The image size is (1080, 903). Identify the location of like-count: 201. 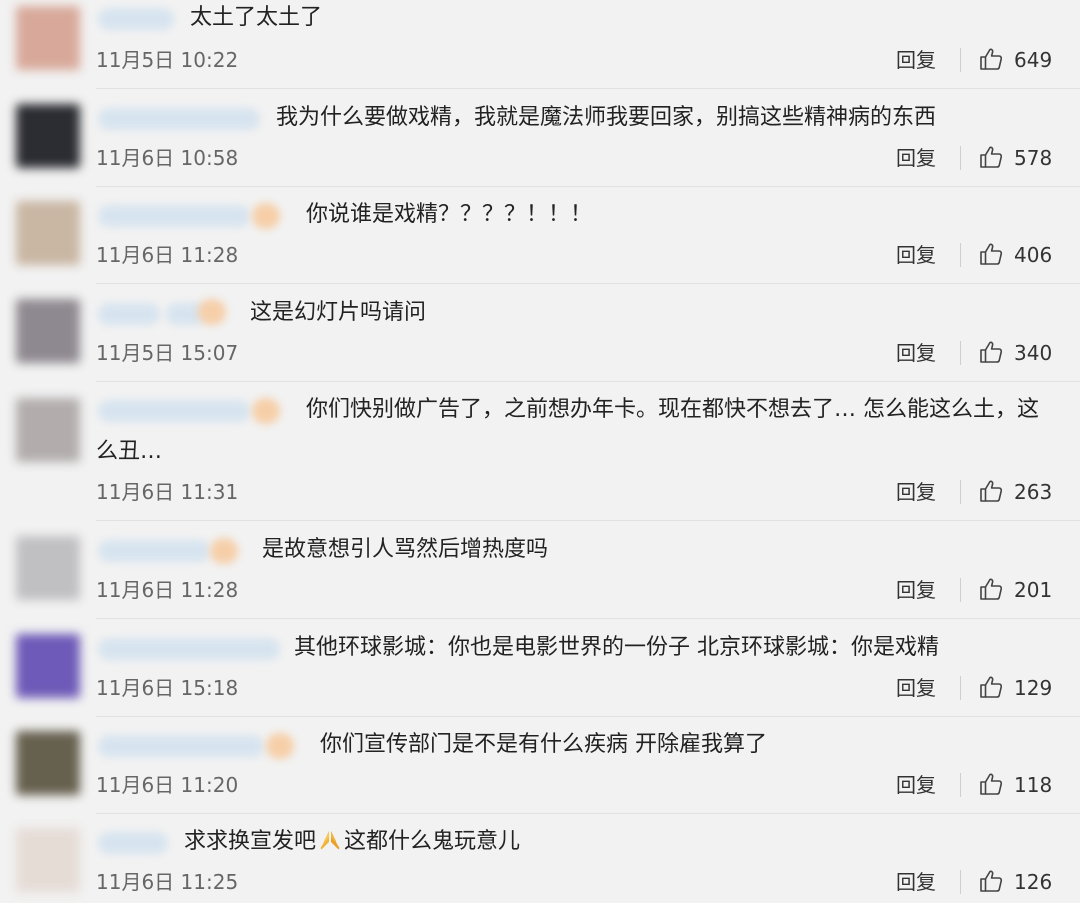
(1033, 590).